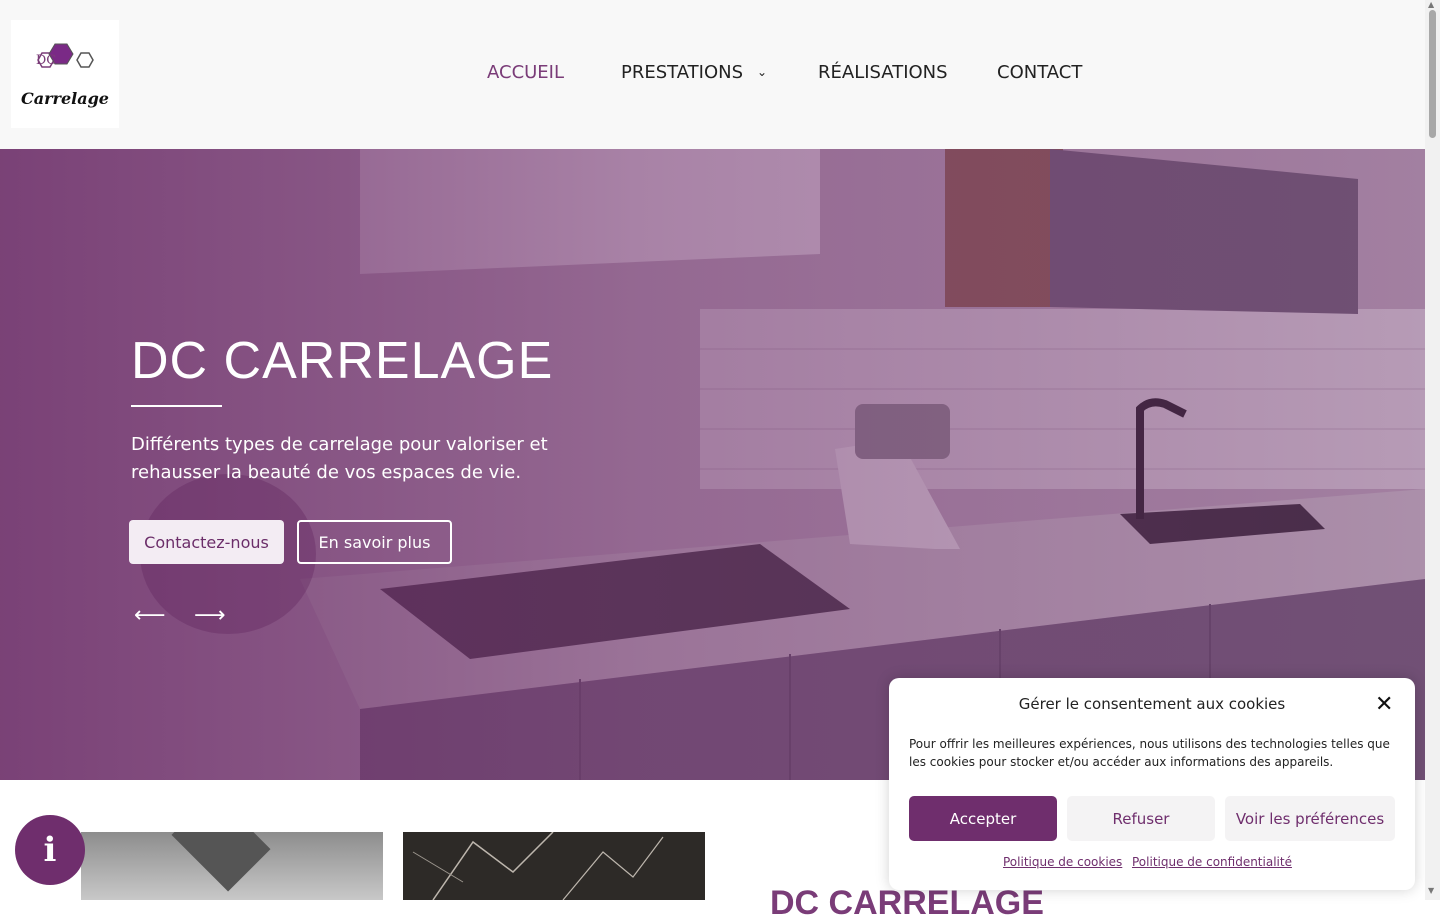 This screenshot has width=1440, height=923. What do you see at coordinates (1039, 72) in the screenshot?
I see `nav-item-contact: CONTACT` at bounding box center [1039, 72].